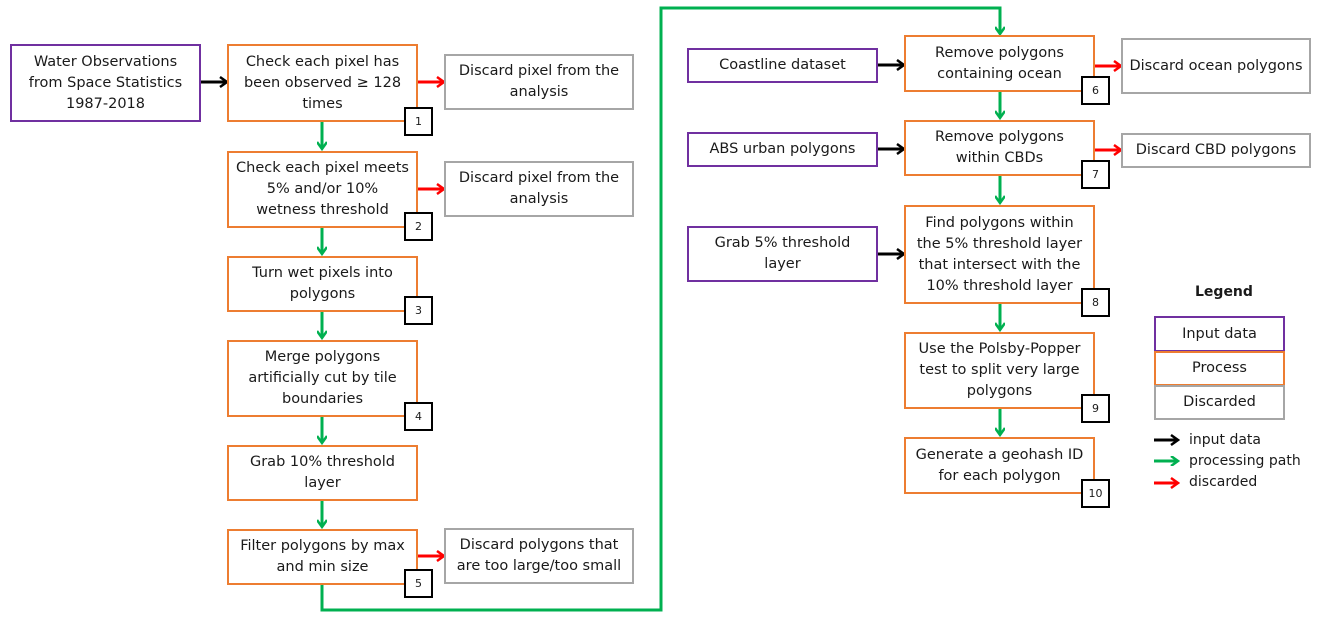  I want to click on input-grab5-label: Grab 5% threshold layer, so click(782, 253).